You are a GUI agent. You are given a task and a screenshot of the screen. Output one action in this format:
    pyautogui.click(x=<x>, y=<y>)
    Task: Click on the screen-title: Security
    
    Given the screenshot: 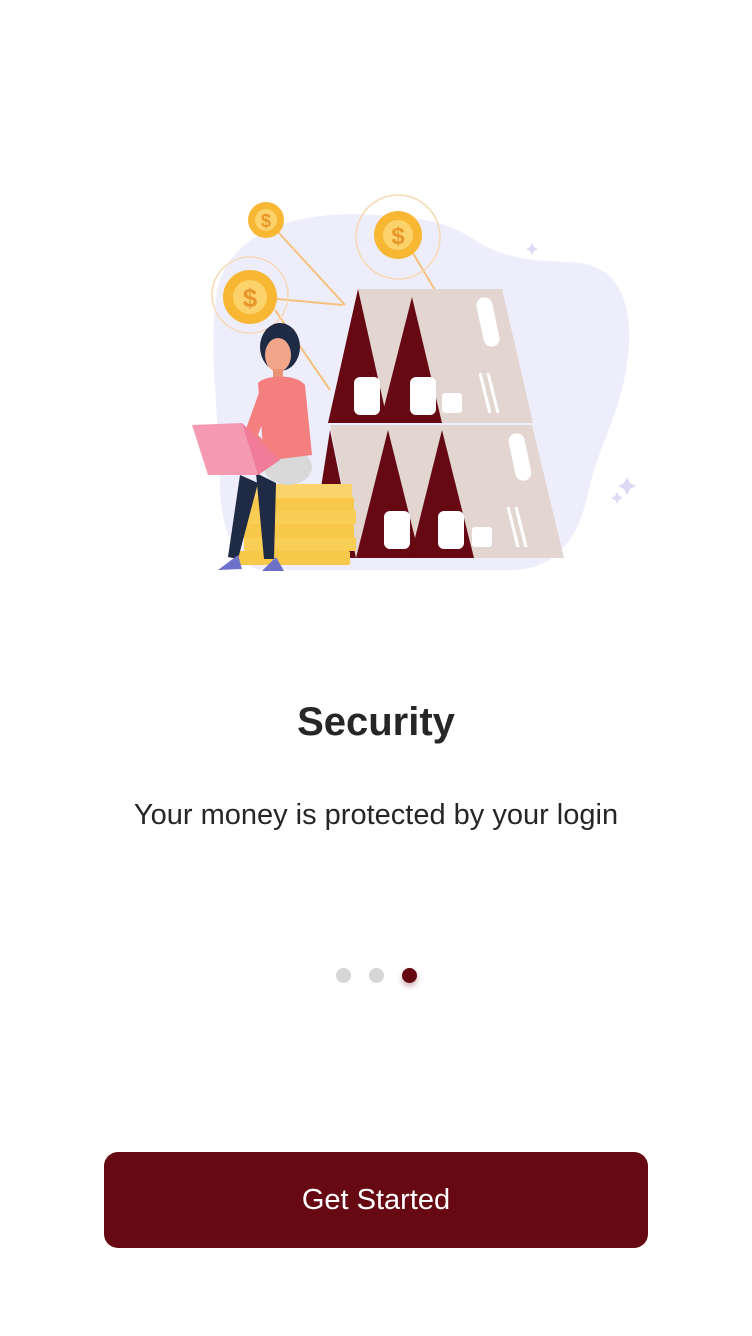 What is the action you would take?
    pyautogui.click(x=376, y=722)
    